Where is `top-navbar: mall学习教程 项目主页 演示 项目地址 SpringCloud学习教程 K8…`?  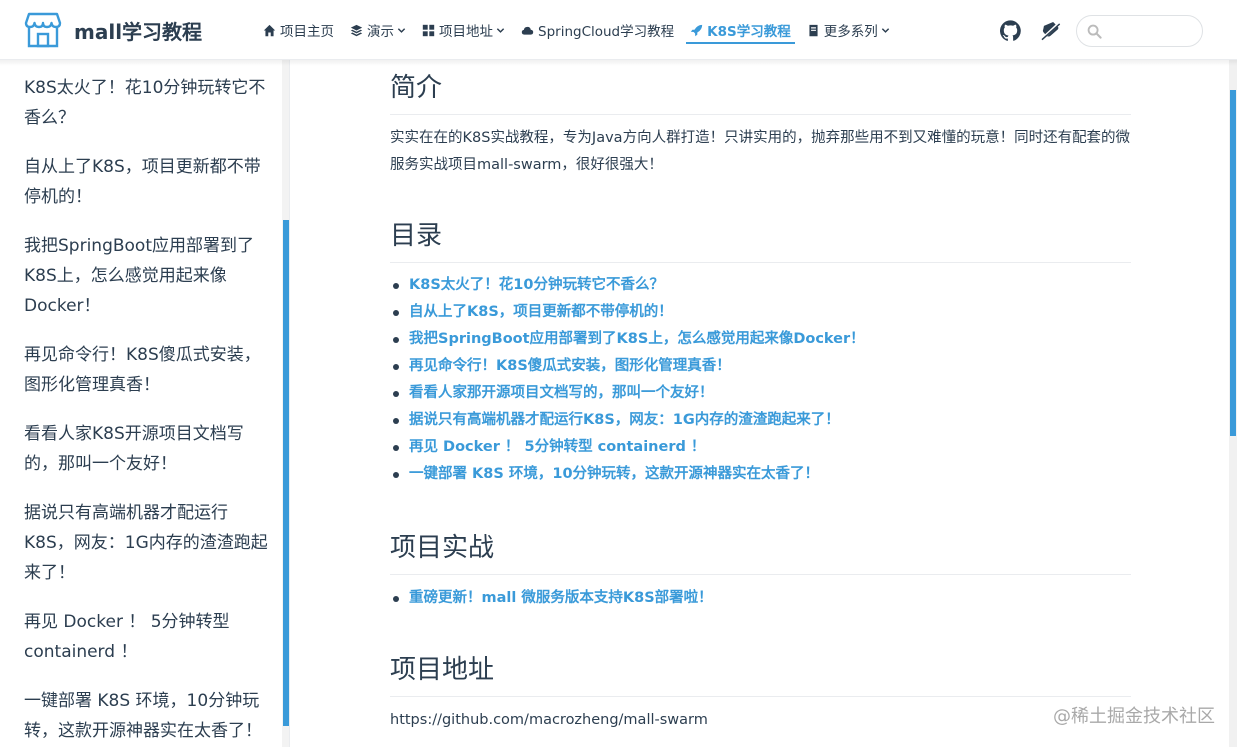
top-navbar: mall学习教程 项目主页 演示 项目地址 SpringCloud学习教程 K8… is located at coordinates (618, 33).